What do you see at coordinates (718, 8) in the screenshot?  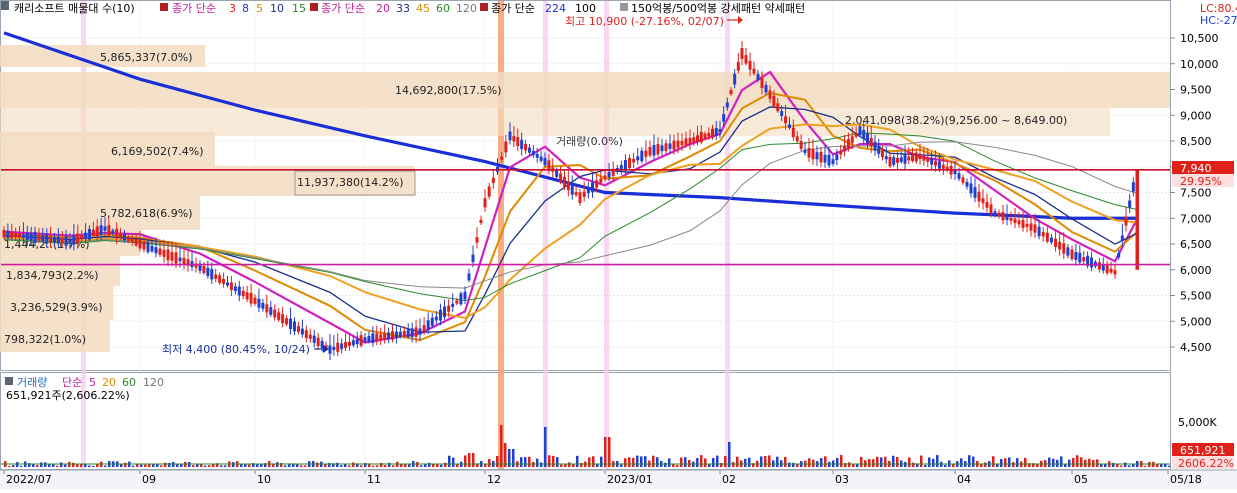 I see `pattern-label: 150억봉/500억봉 강세패턴 약세패턴` at bounding box center [718, 8].